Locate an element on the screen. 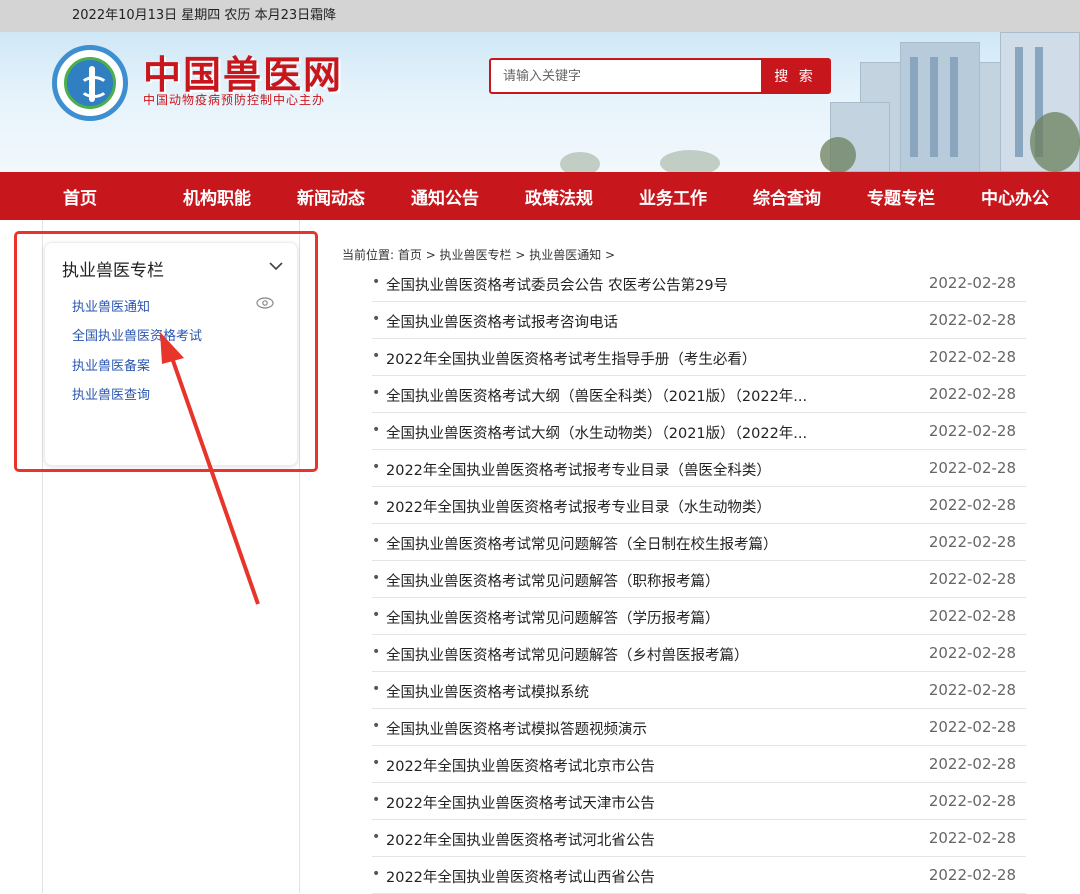 Image resolution: width=1080 pixels, height=894 pixels. article-title: 2022年全国执业兽医资格考试北京市公告 is located at coordinates (520, 765).